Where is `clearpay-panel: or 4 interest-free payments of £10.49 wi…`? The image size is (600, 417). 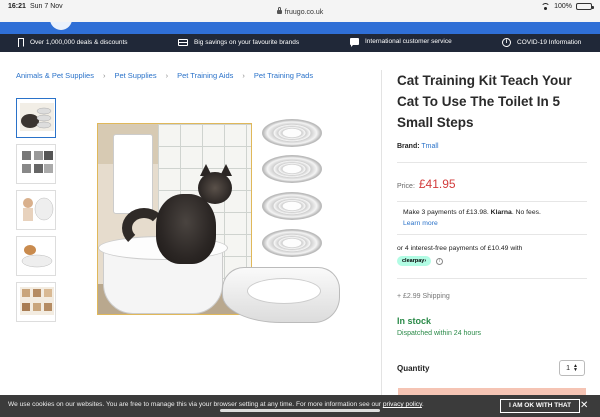
clearpay-panel: or 4 interest-free payments of £10.49 wi… is located at coordinates (492, 255).